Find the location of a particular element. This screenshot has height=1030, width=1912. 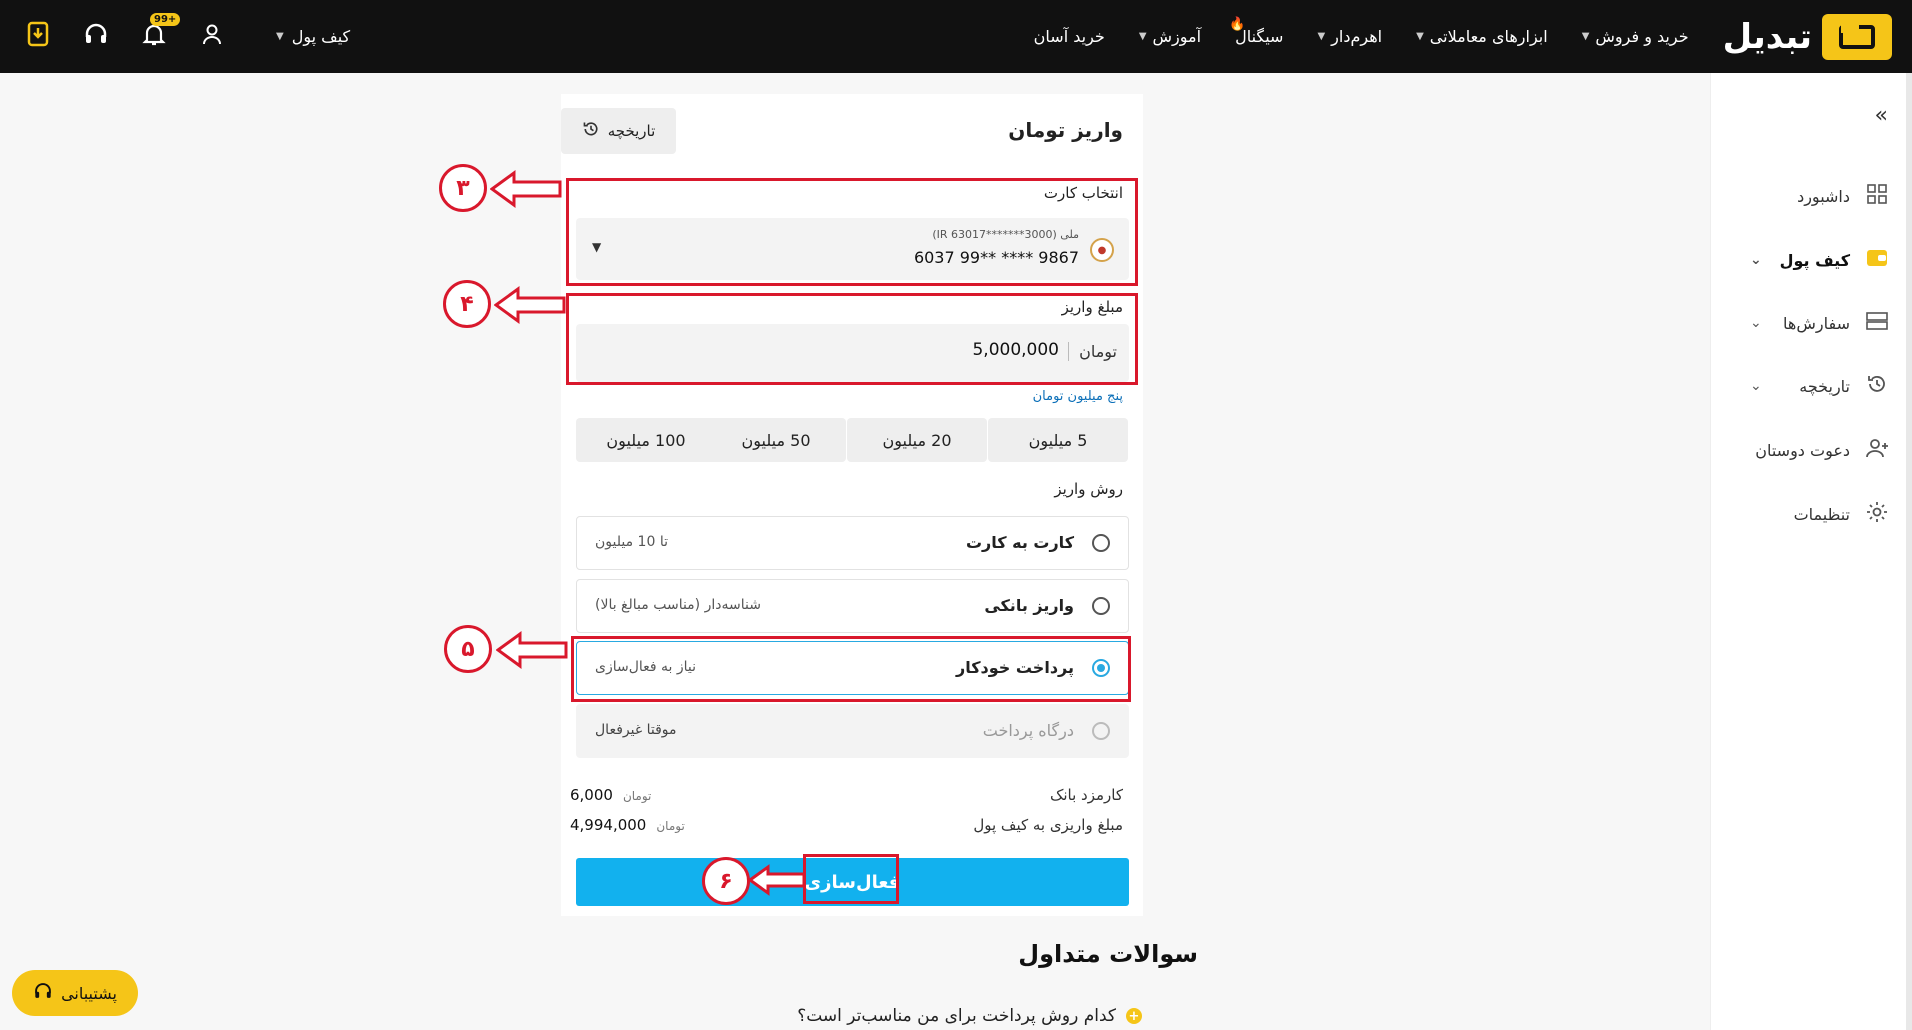

preset-50m-button: 50 میلیون is located at coordinates (776, 440).